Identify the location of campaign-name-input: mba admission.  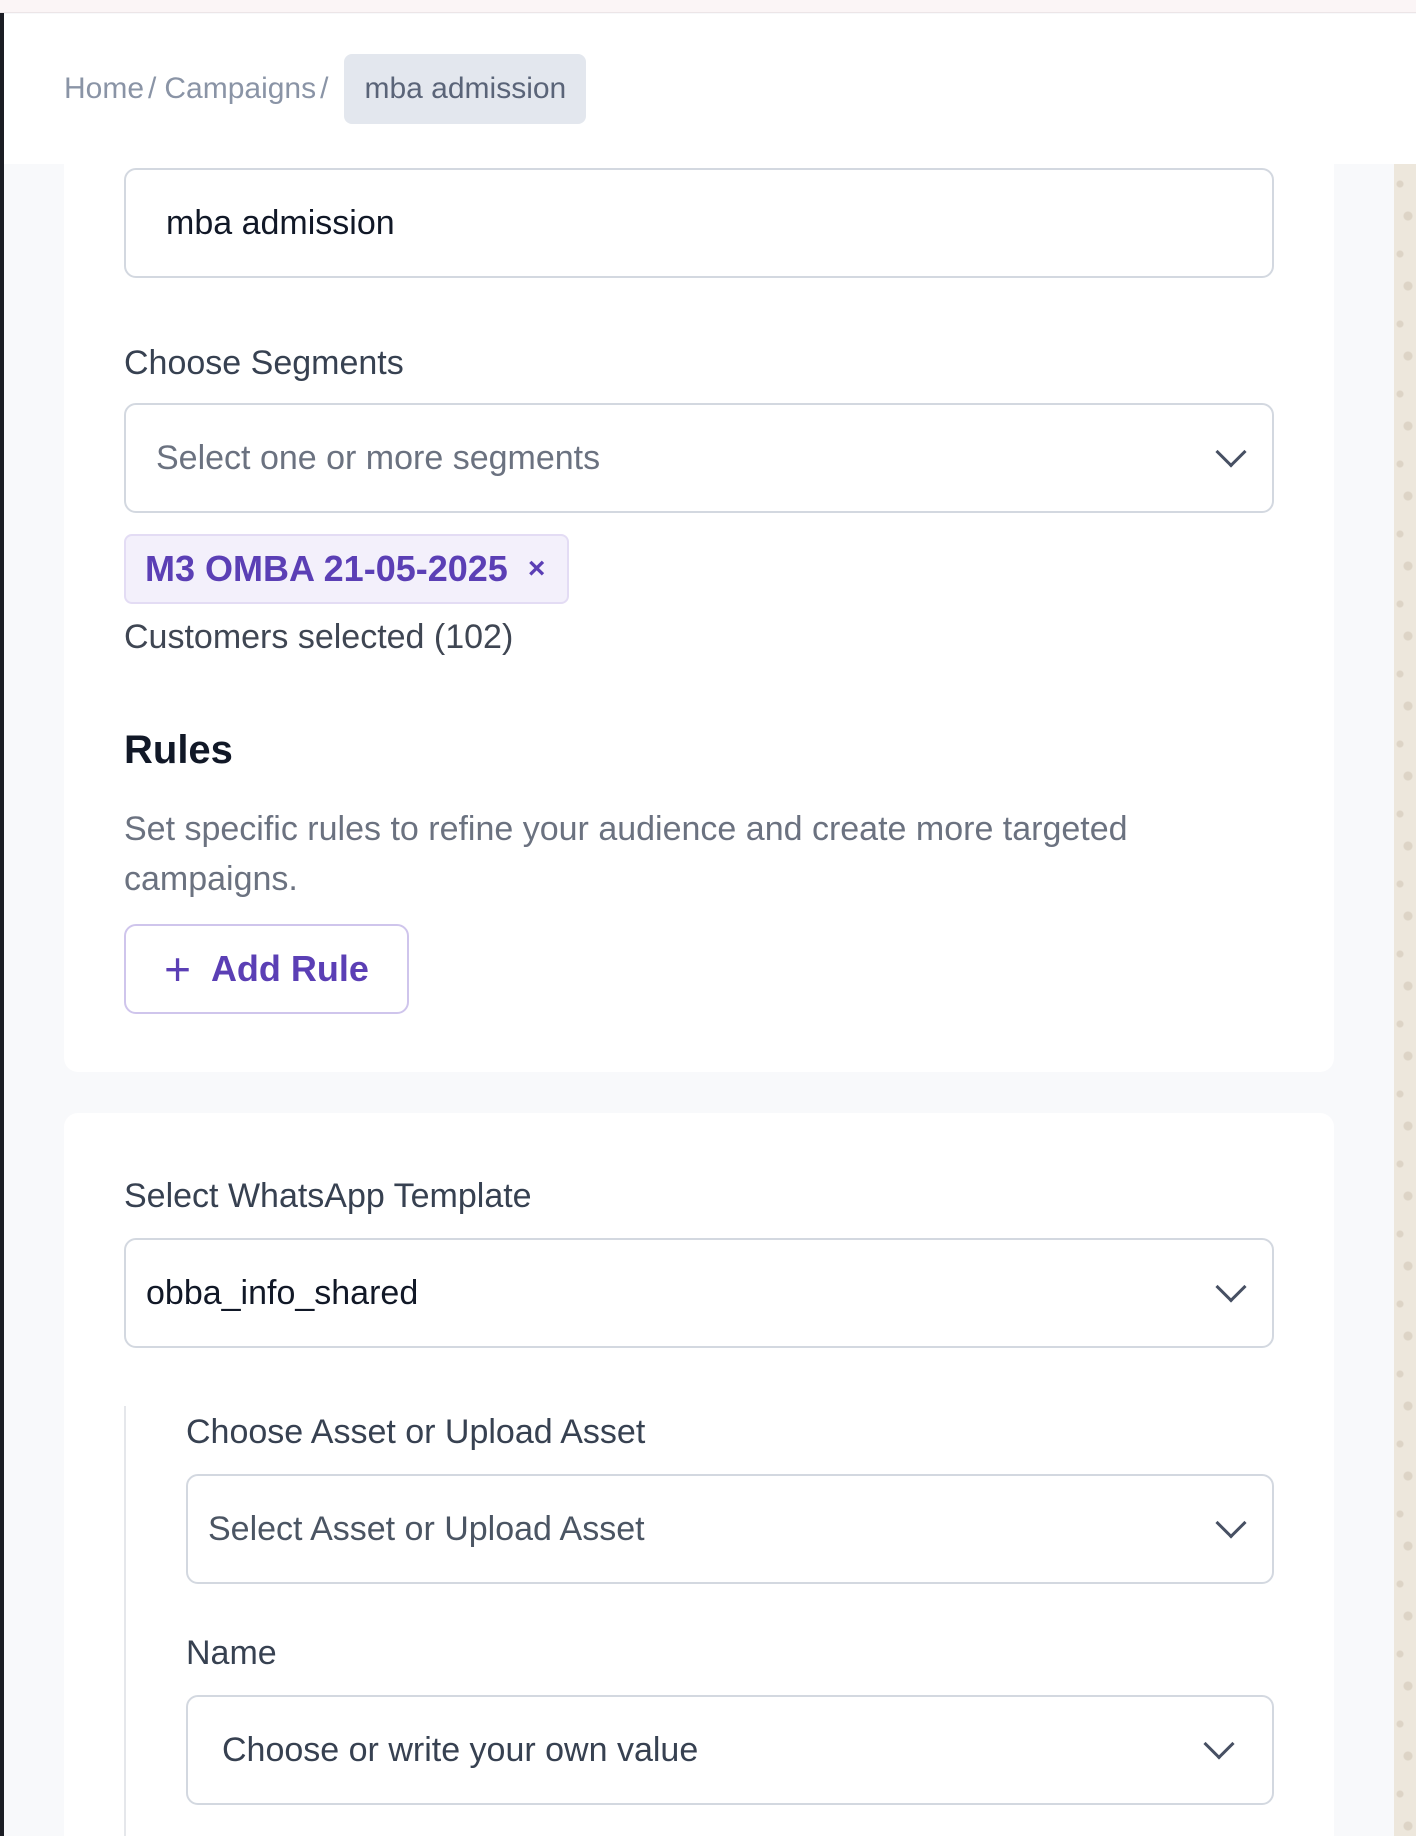
(699, 223).